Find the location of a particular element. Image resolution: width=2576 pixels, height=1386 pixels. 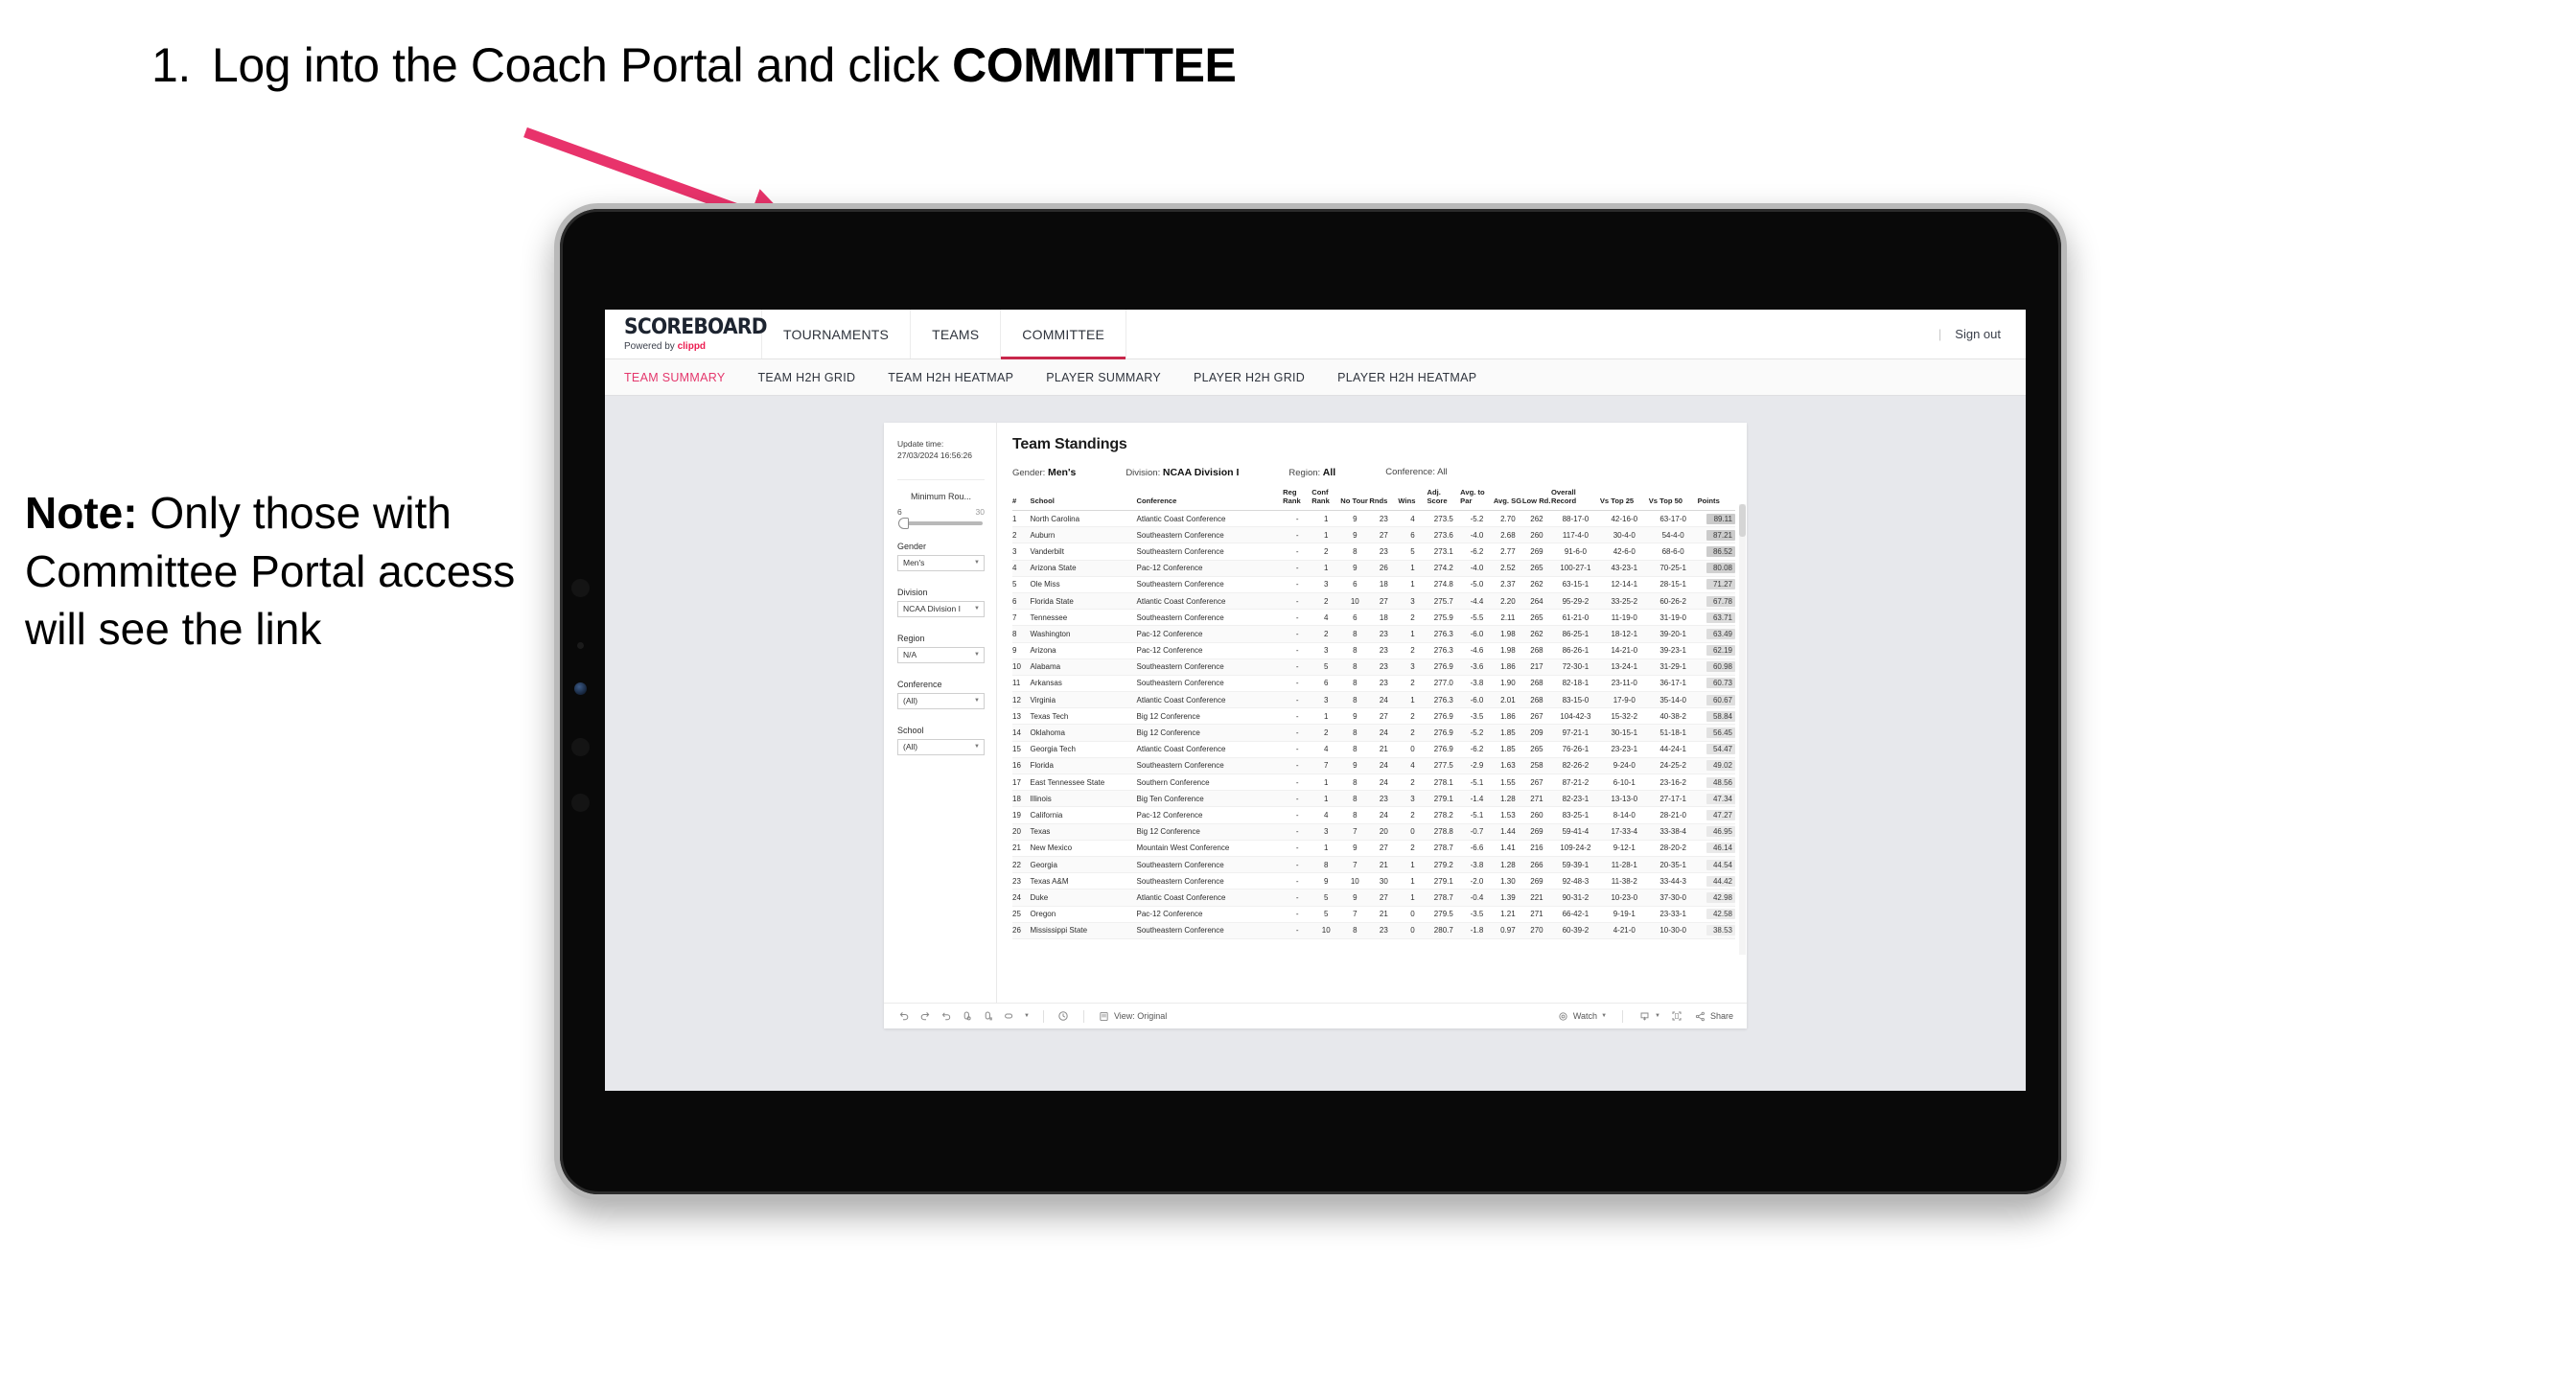

nav-tab-teams: TEAMS is located at coordinates (957, 334).